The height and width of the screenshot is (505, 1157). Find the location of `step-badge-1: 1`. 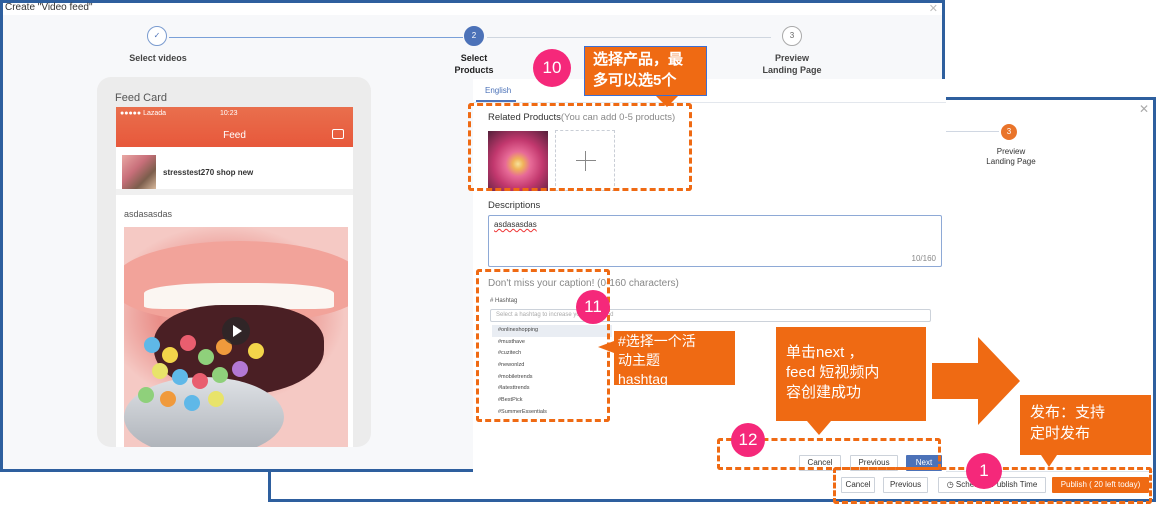

step-badge-1: 1 is located at coordinates (984, 471).